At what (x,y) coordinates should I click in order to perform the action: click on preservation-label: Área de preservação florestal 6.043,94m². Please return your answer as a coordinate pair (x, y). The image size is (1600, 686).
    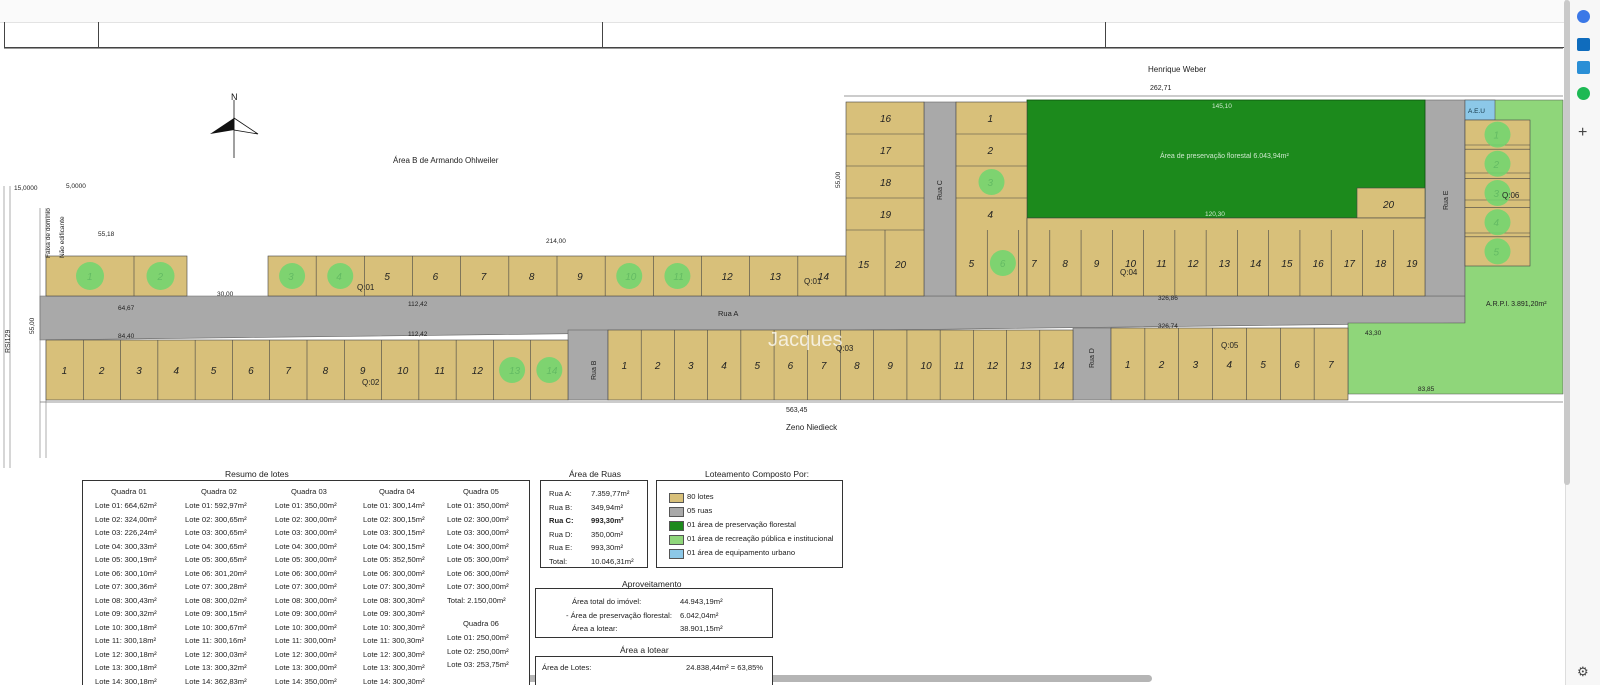
    Looking at the image, I should click on (1224, 155).